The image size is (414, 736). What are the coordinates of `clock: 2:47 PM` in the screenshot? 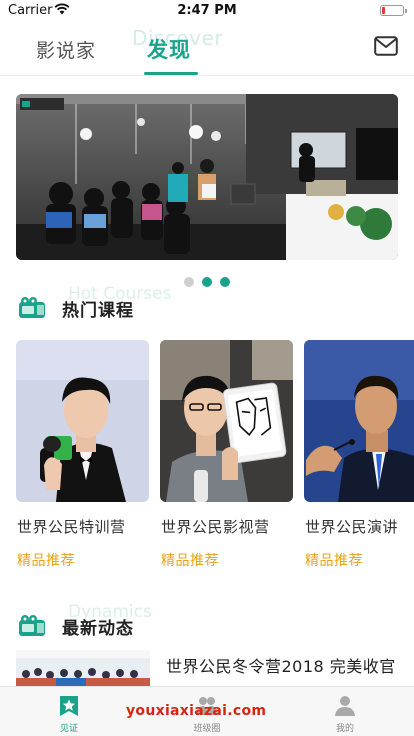 It's located at (207, 10).